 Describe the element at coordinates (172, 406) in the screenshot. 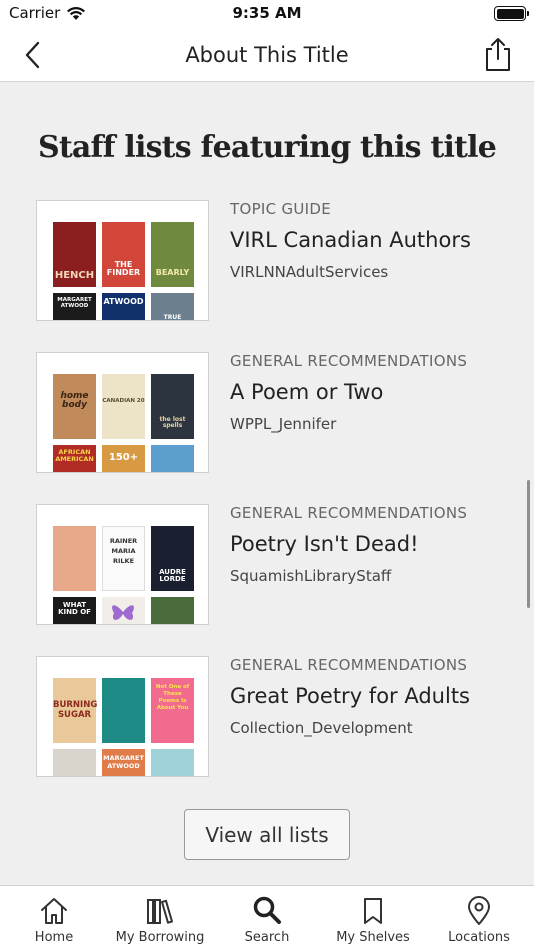

I see `book-cover: the lost spells` at that location.